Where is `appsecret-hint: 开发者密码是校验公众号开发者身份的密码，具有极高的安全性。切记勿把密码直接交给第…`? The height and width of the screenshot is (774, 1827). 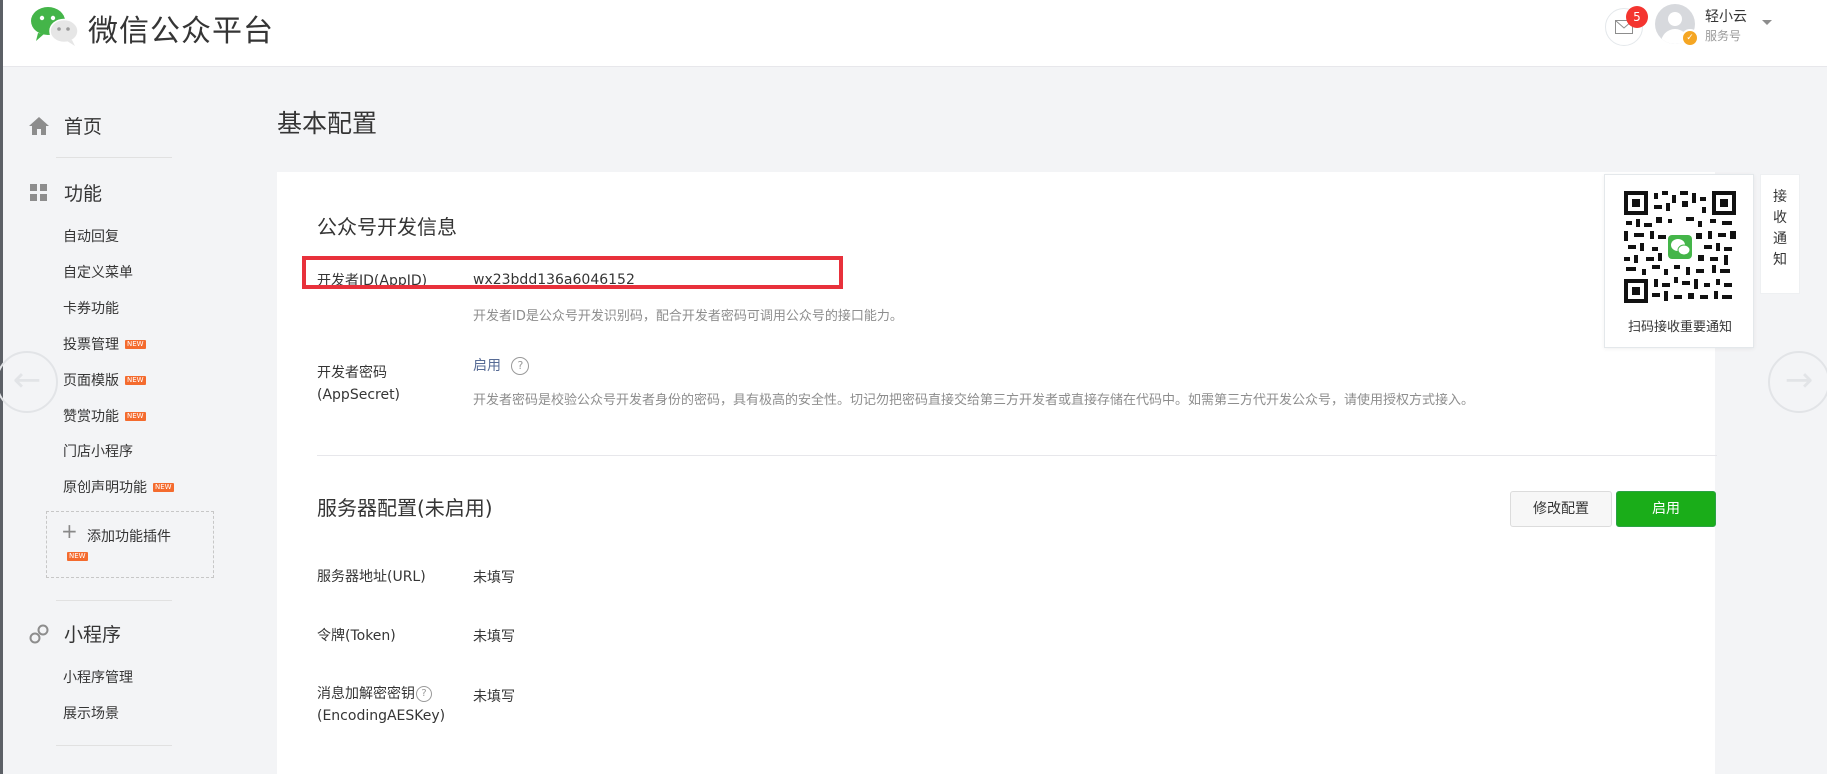 appsecret-hint: 开发者密码是校验公众号开发者身份的密码，具有极高的安全性。切记勿把密码直接交给第… is located at coordinates (974, 400).